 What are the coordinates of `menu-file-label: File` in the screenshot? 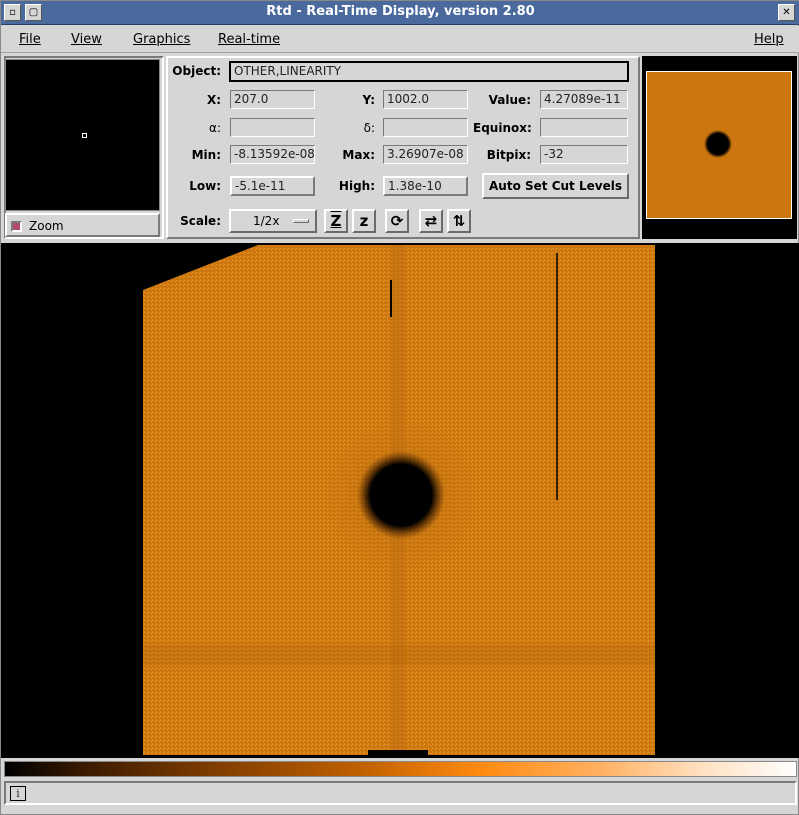 It's located at (30, 39).